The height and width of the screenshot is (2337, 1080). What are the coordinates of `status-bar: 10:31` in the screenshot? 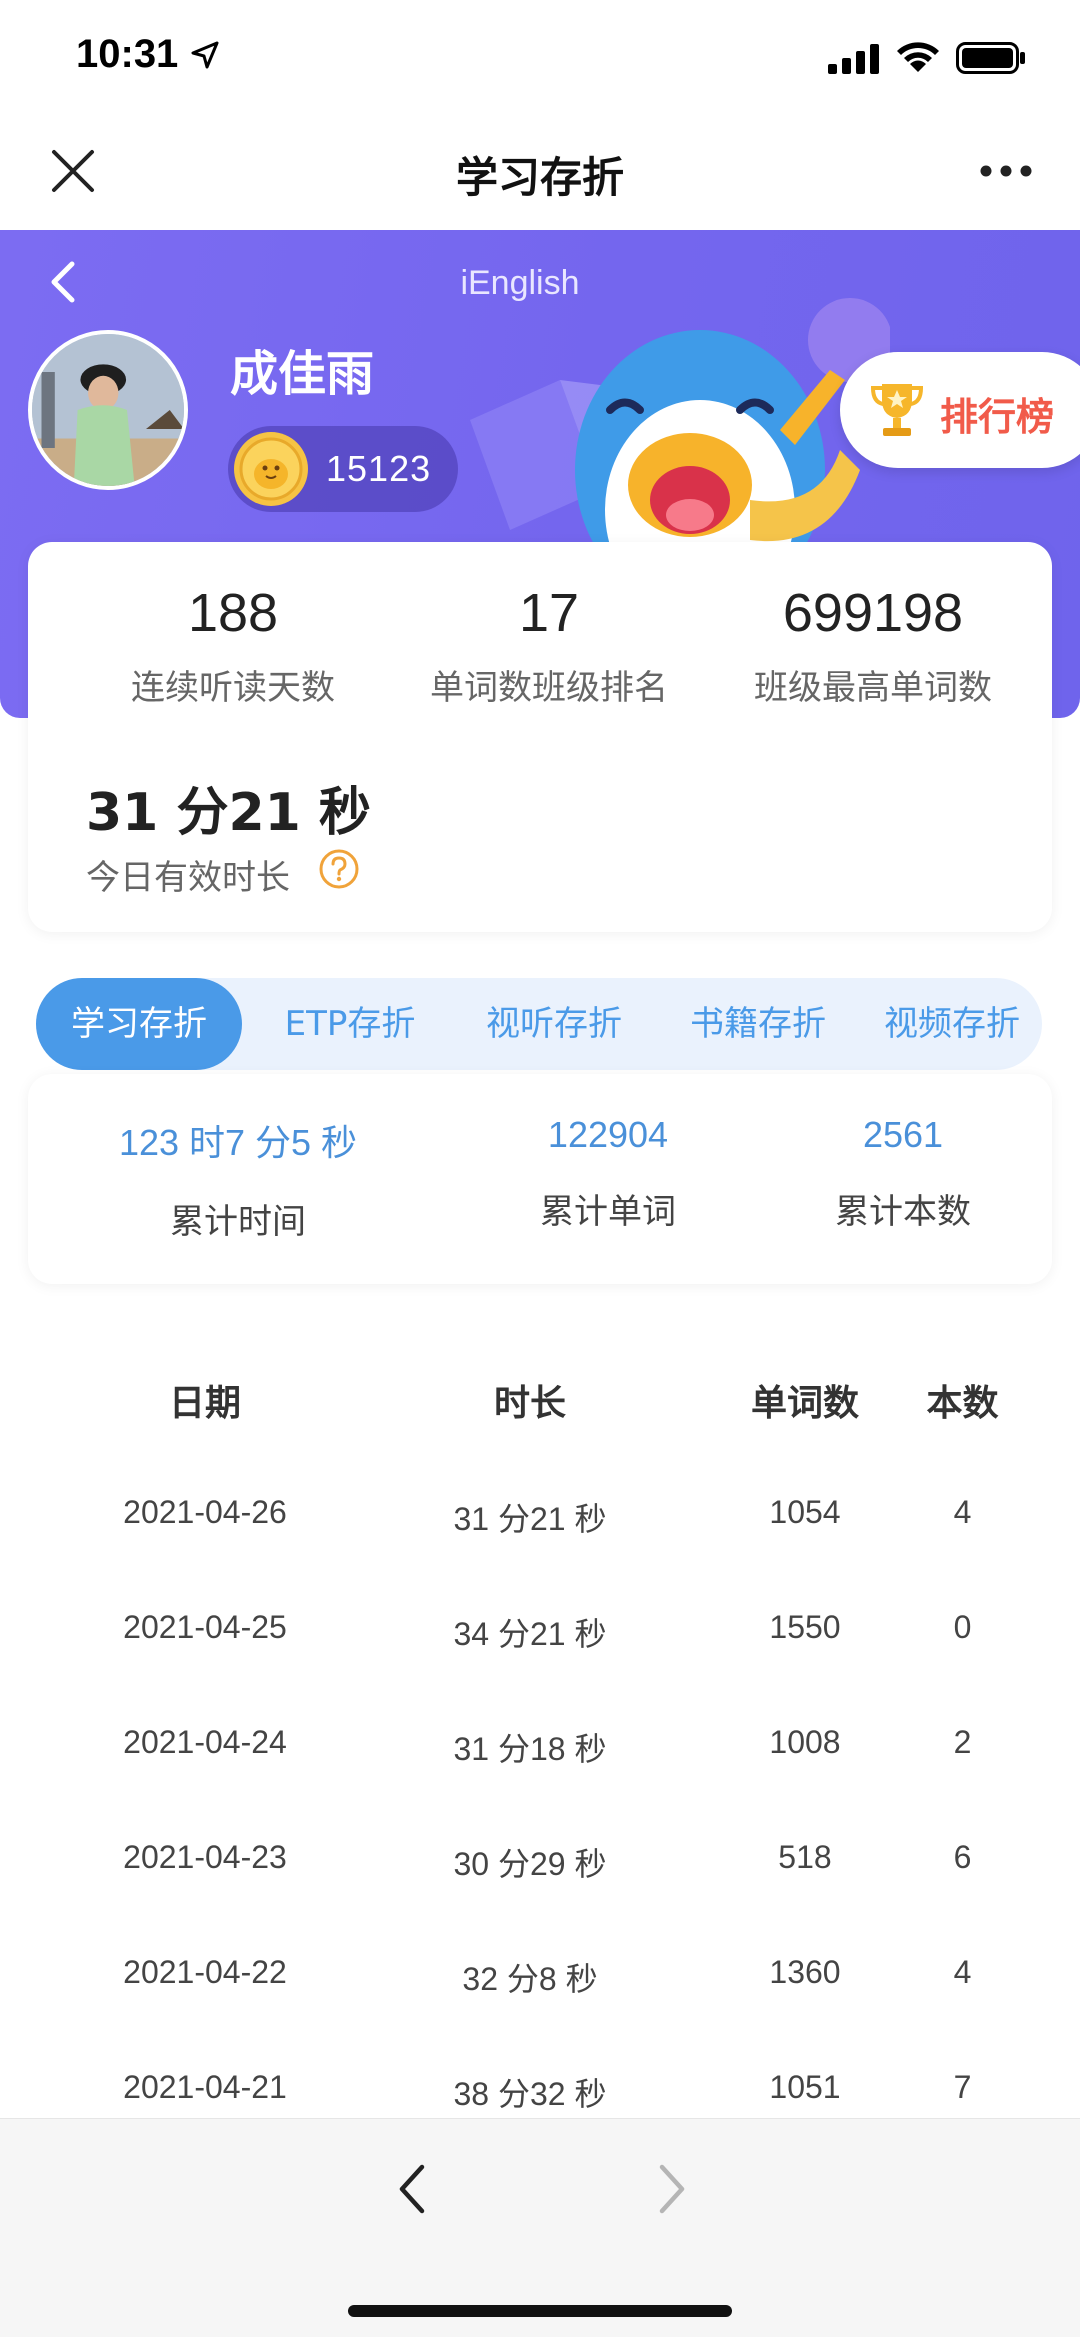 It's located at (540, 59).